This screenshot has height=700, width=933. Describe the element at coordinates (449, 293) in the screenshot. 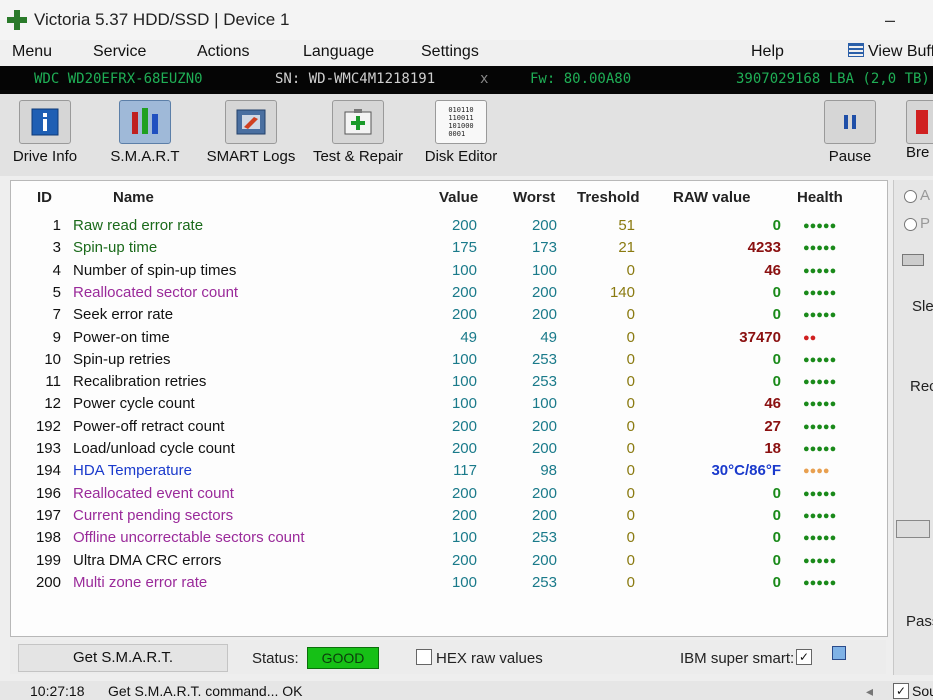

I see `table-row: 5 Reallocated sector count 200 200 140 0 ●●●●●` at that location.